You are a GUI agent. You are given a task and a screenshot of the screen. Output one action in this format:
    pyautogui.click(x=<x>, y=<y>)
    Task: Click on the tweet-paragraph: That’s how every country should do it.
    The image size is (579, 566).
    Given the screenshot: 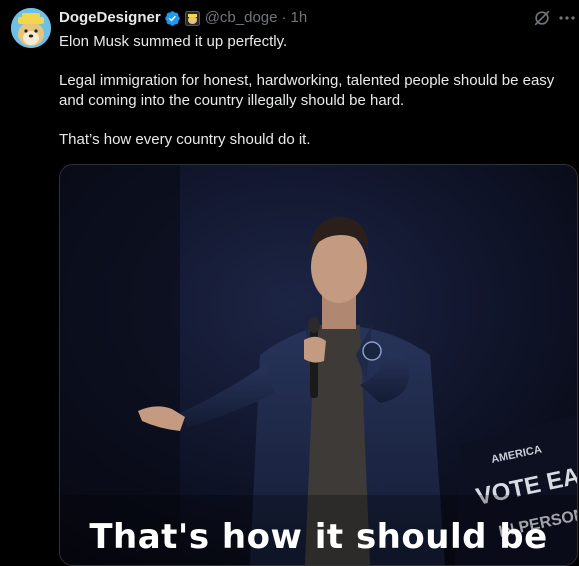 What is the action you would take?
    pyautogui.click(x=185, y=139)
    